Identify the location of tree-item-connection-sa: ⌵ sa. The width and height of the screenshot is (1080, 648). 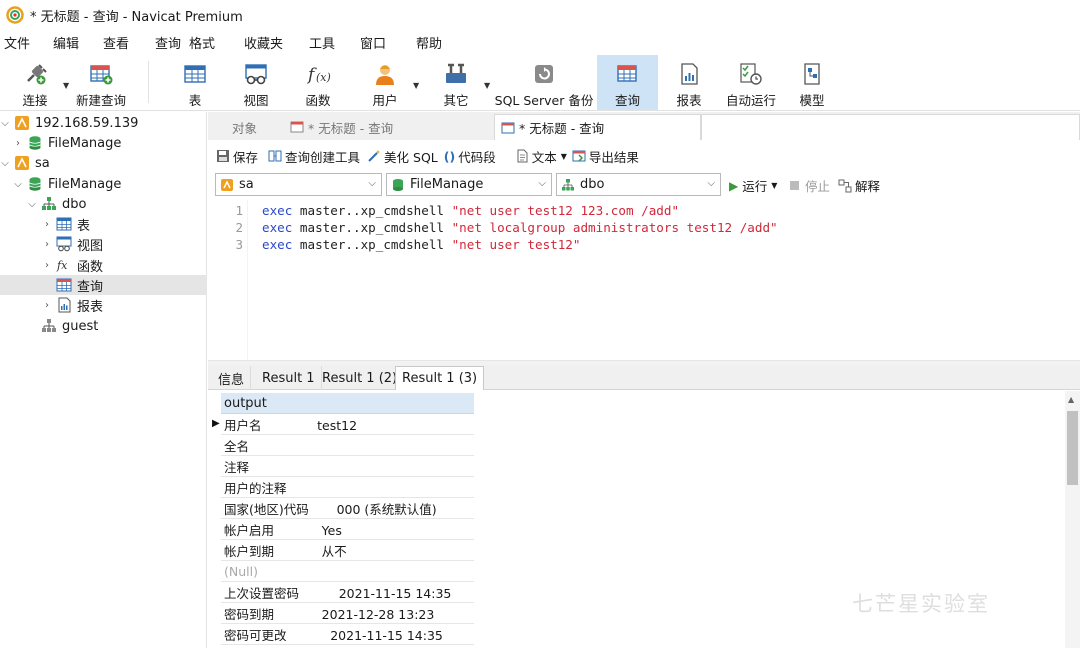
(103, 163).